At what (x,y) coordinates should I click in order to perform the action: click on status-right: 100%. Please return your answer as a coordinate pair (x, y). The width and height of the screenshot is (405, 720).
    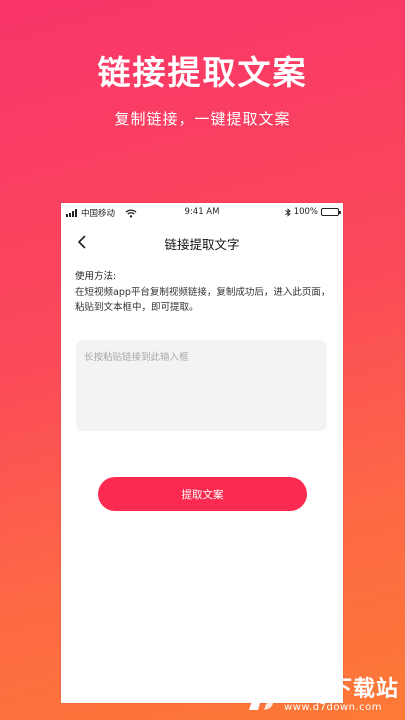
    Looking at the image, I should click on (312, 212).